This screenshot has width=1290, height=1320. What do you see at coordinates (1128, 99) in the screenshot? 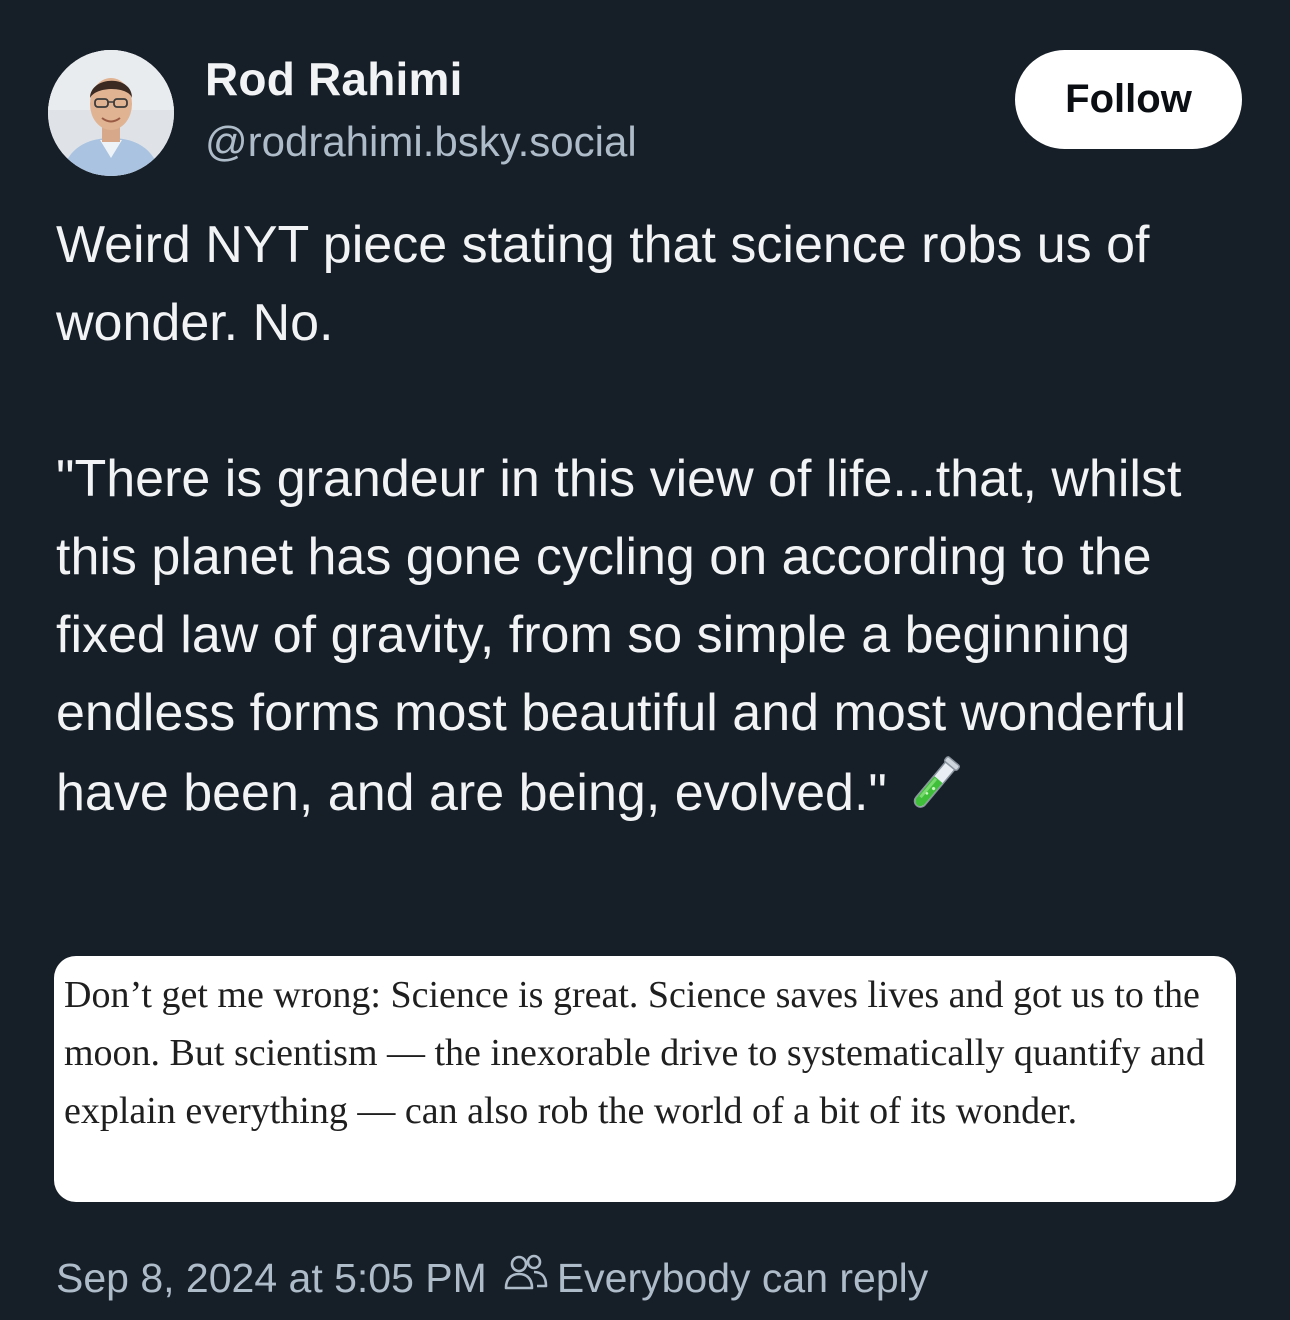
I see `follow-button: Follow` at bounding box center [1128, 99].